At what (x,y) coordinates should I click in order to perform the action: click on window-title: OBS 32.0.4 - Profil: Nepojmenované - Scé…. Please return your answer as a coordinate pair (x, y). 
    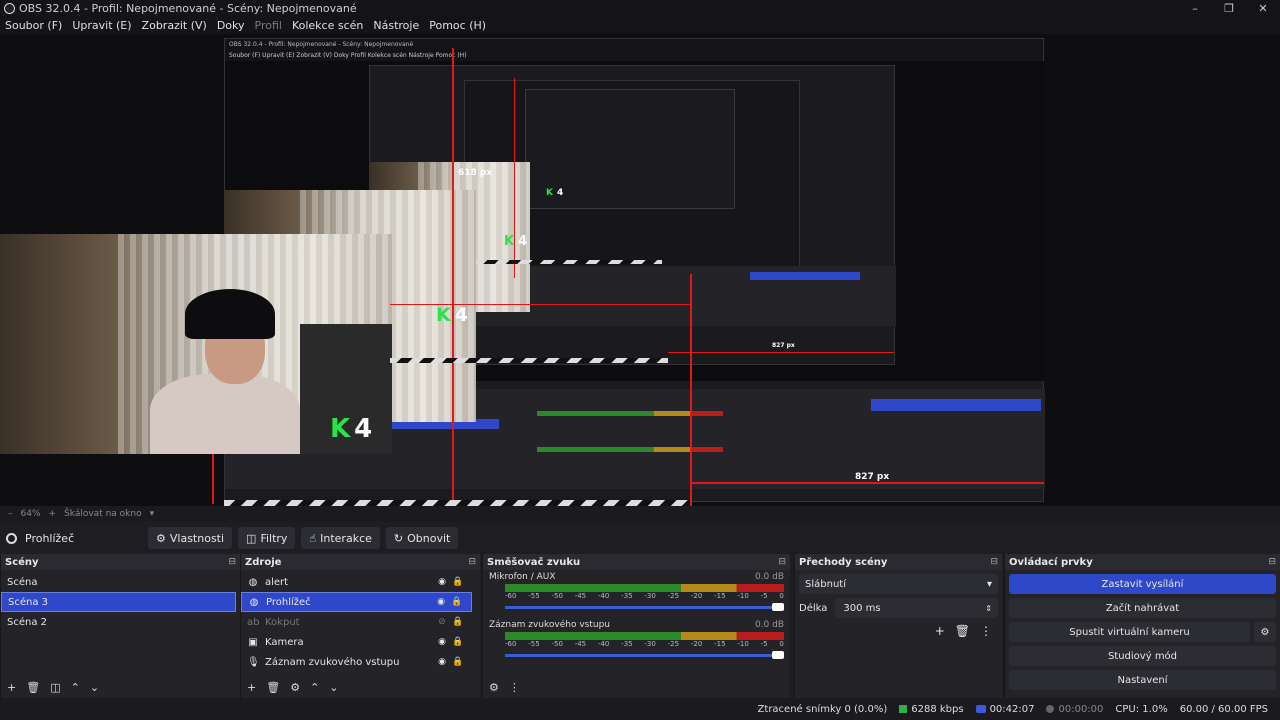
    Looking at the image, I should click on (188, 8).